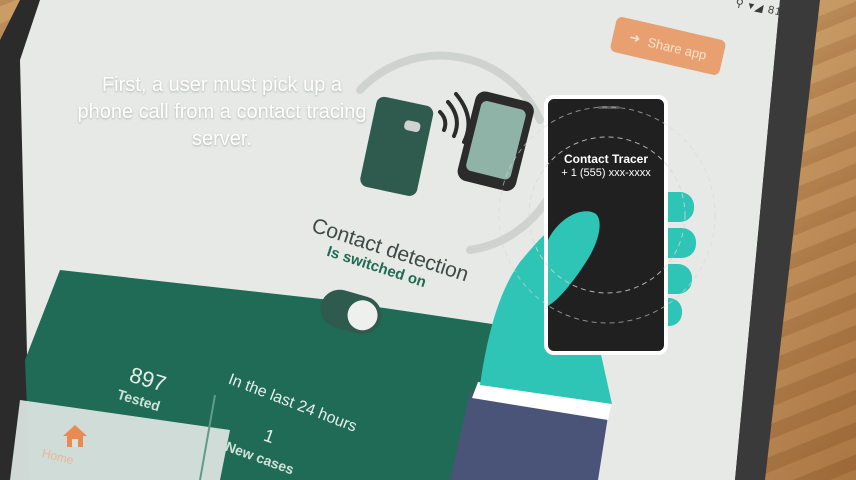 Image resolution: width=856 pixels, height=480 pixels. What do you see at coordinates (606, 173) in the screenshot?
I see `caller-number: + 1 (555) xxx-xxxx` at bounding box center [606, 173].